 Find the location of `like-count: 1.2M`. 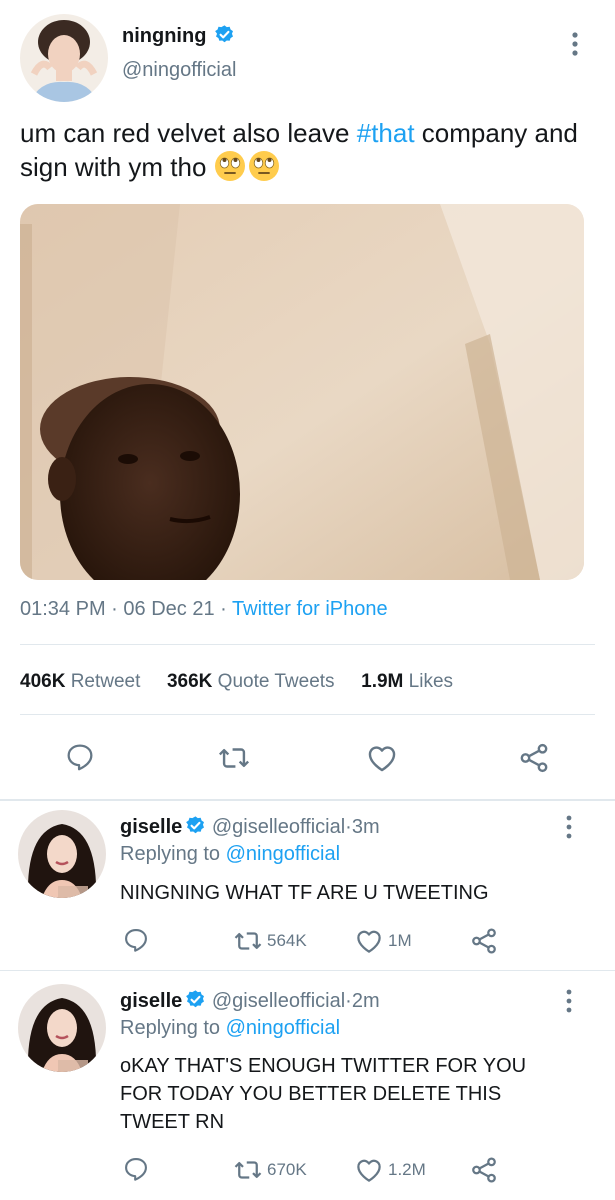

like-count: 1.2M is located at coordinates (407, 1169).